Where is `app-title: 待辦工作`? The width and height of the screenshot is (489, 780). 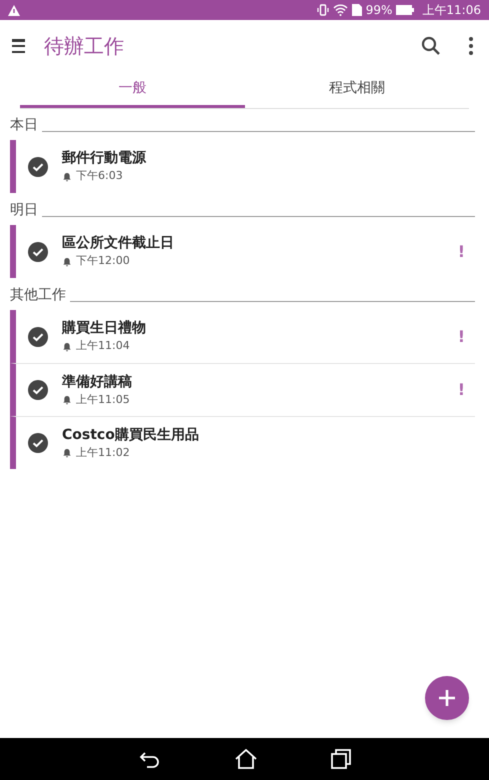 app-title: 待辦工作 is located at coordinates (84, 46).